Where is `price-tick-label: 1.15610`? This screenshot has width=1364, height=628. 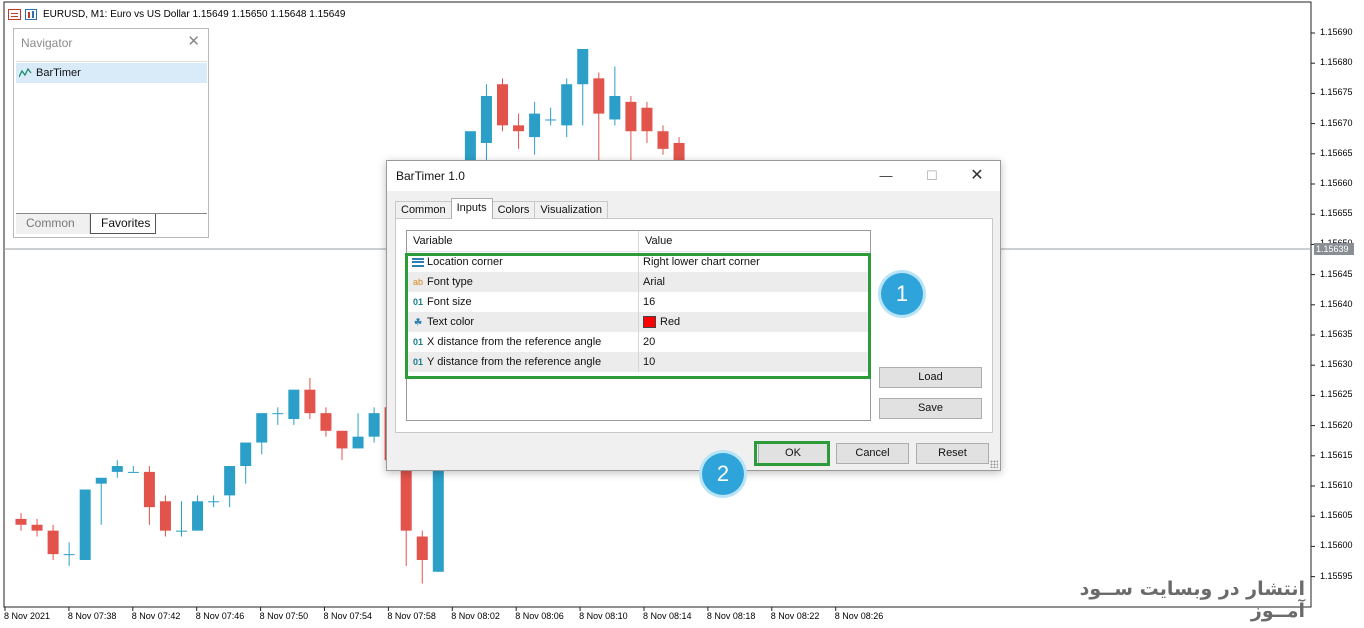 price-tick-label: 1.15610 is located at coordinates (1336, 485).